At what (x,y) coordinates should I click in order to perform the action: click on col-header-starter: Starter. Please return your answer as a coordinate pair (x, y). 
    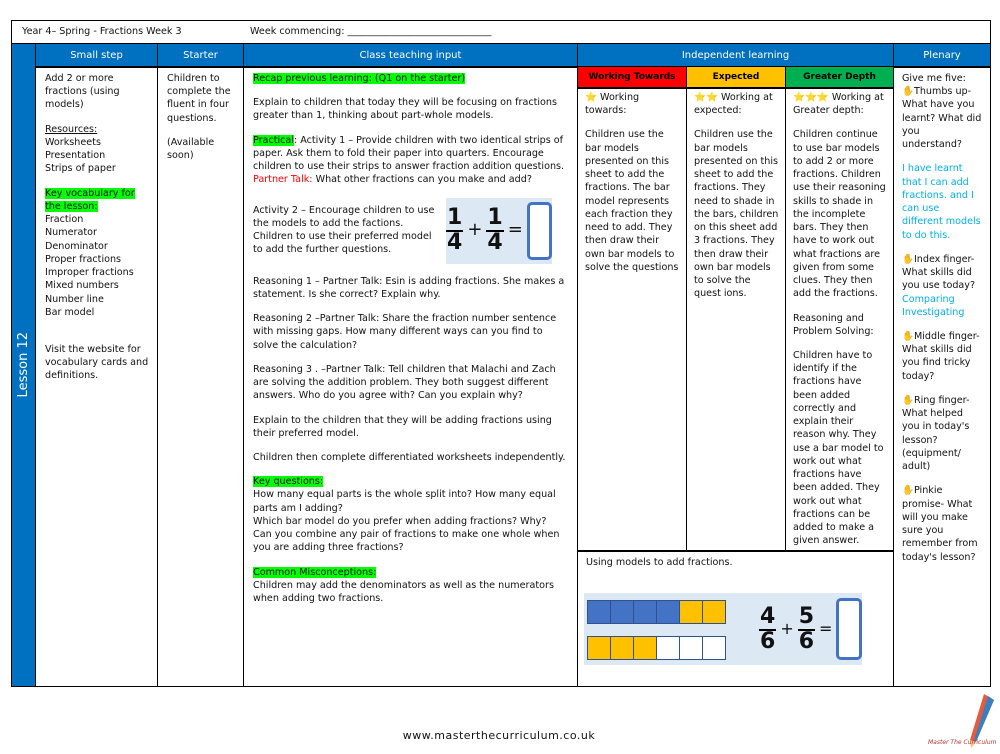
    Looking at the image, I should click on (200, 55).